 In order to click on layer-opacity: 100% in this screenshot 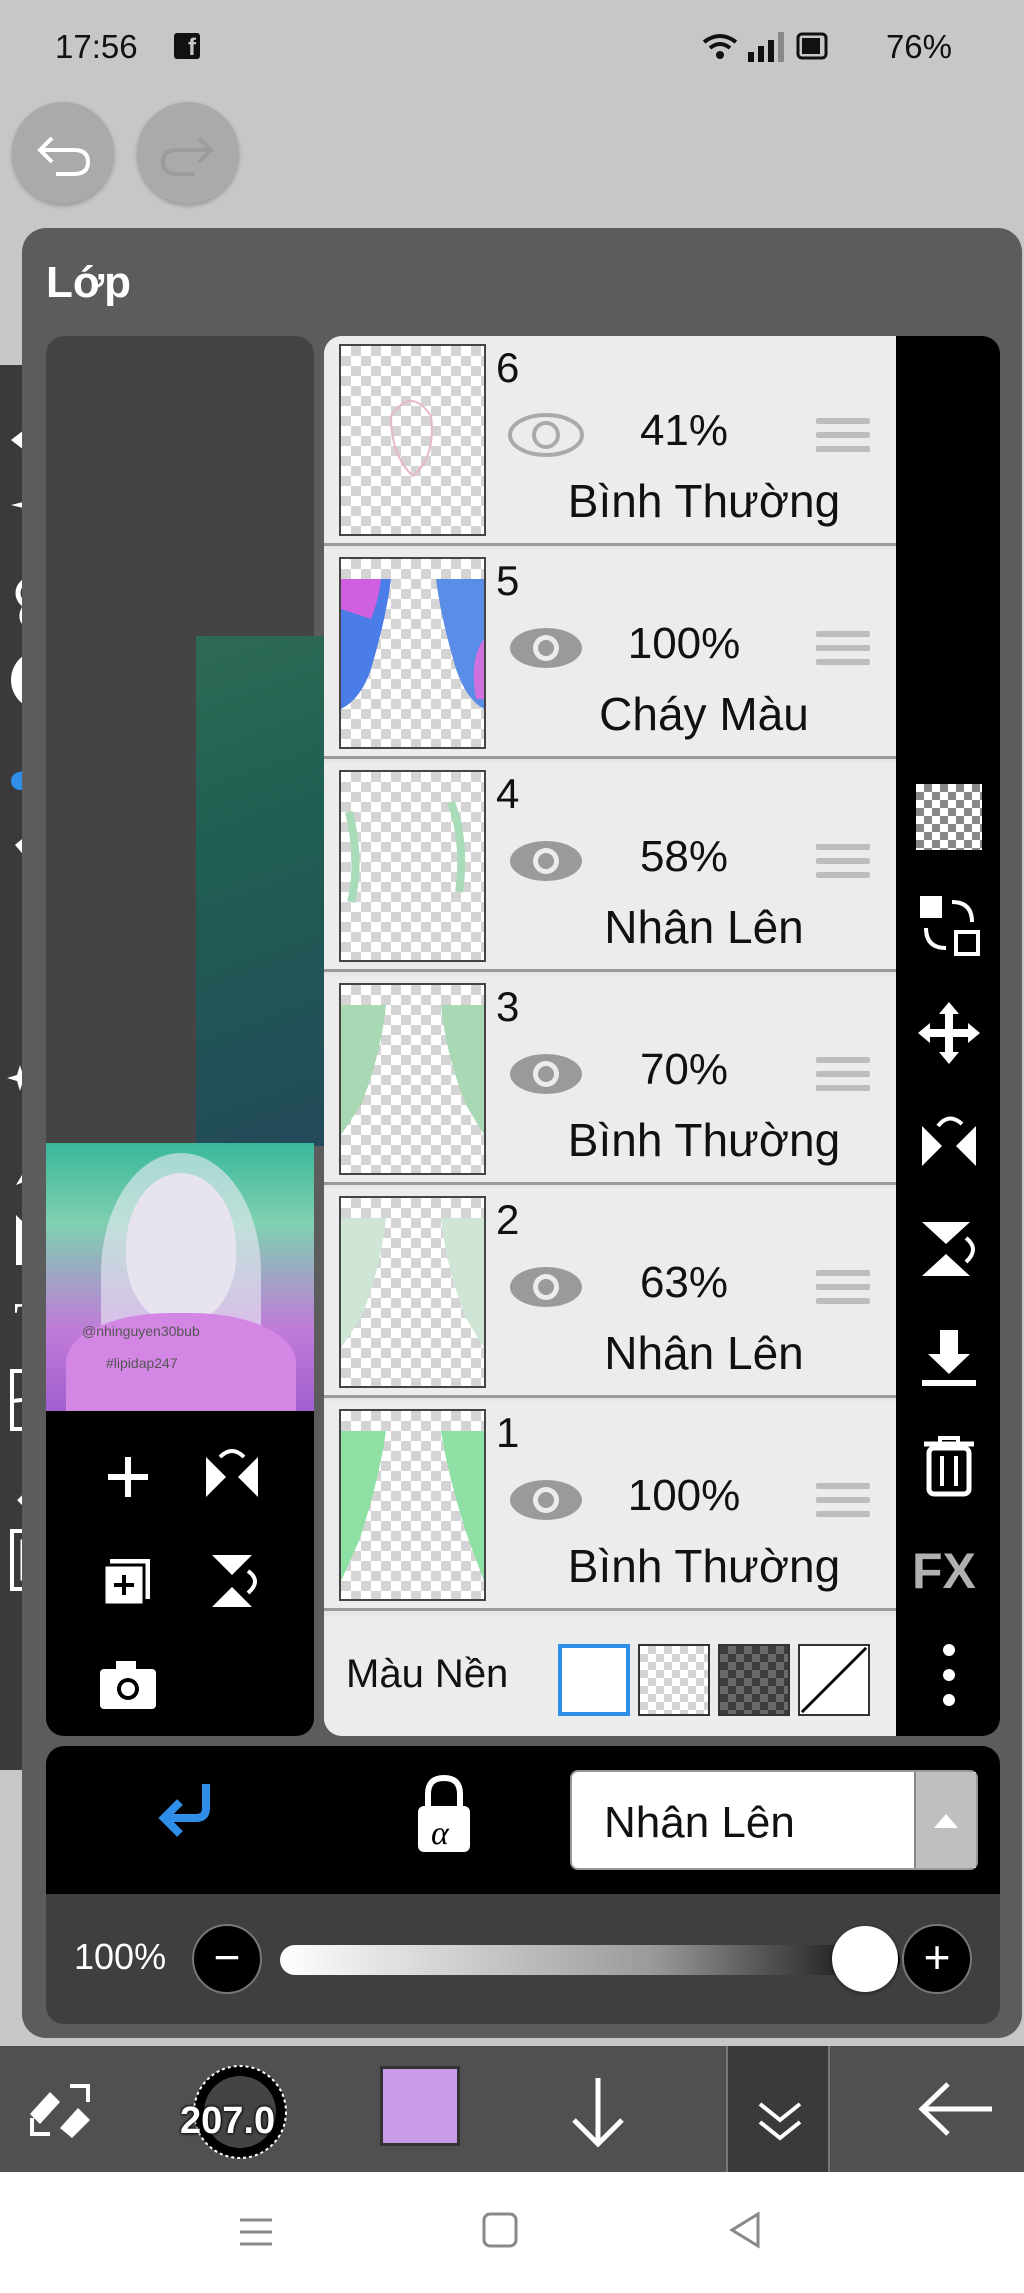, I will do `click(684, 643)`.